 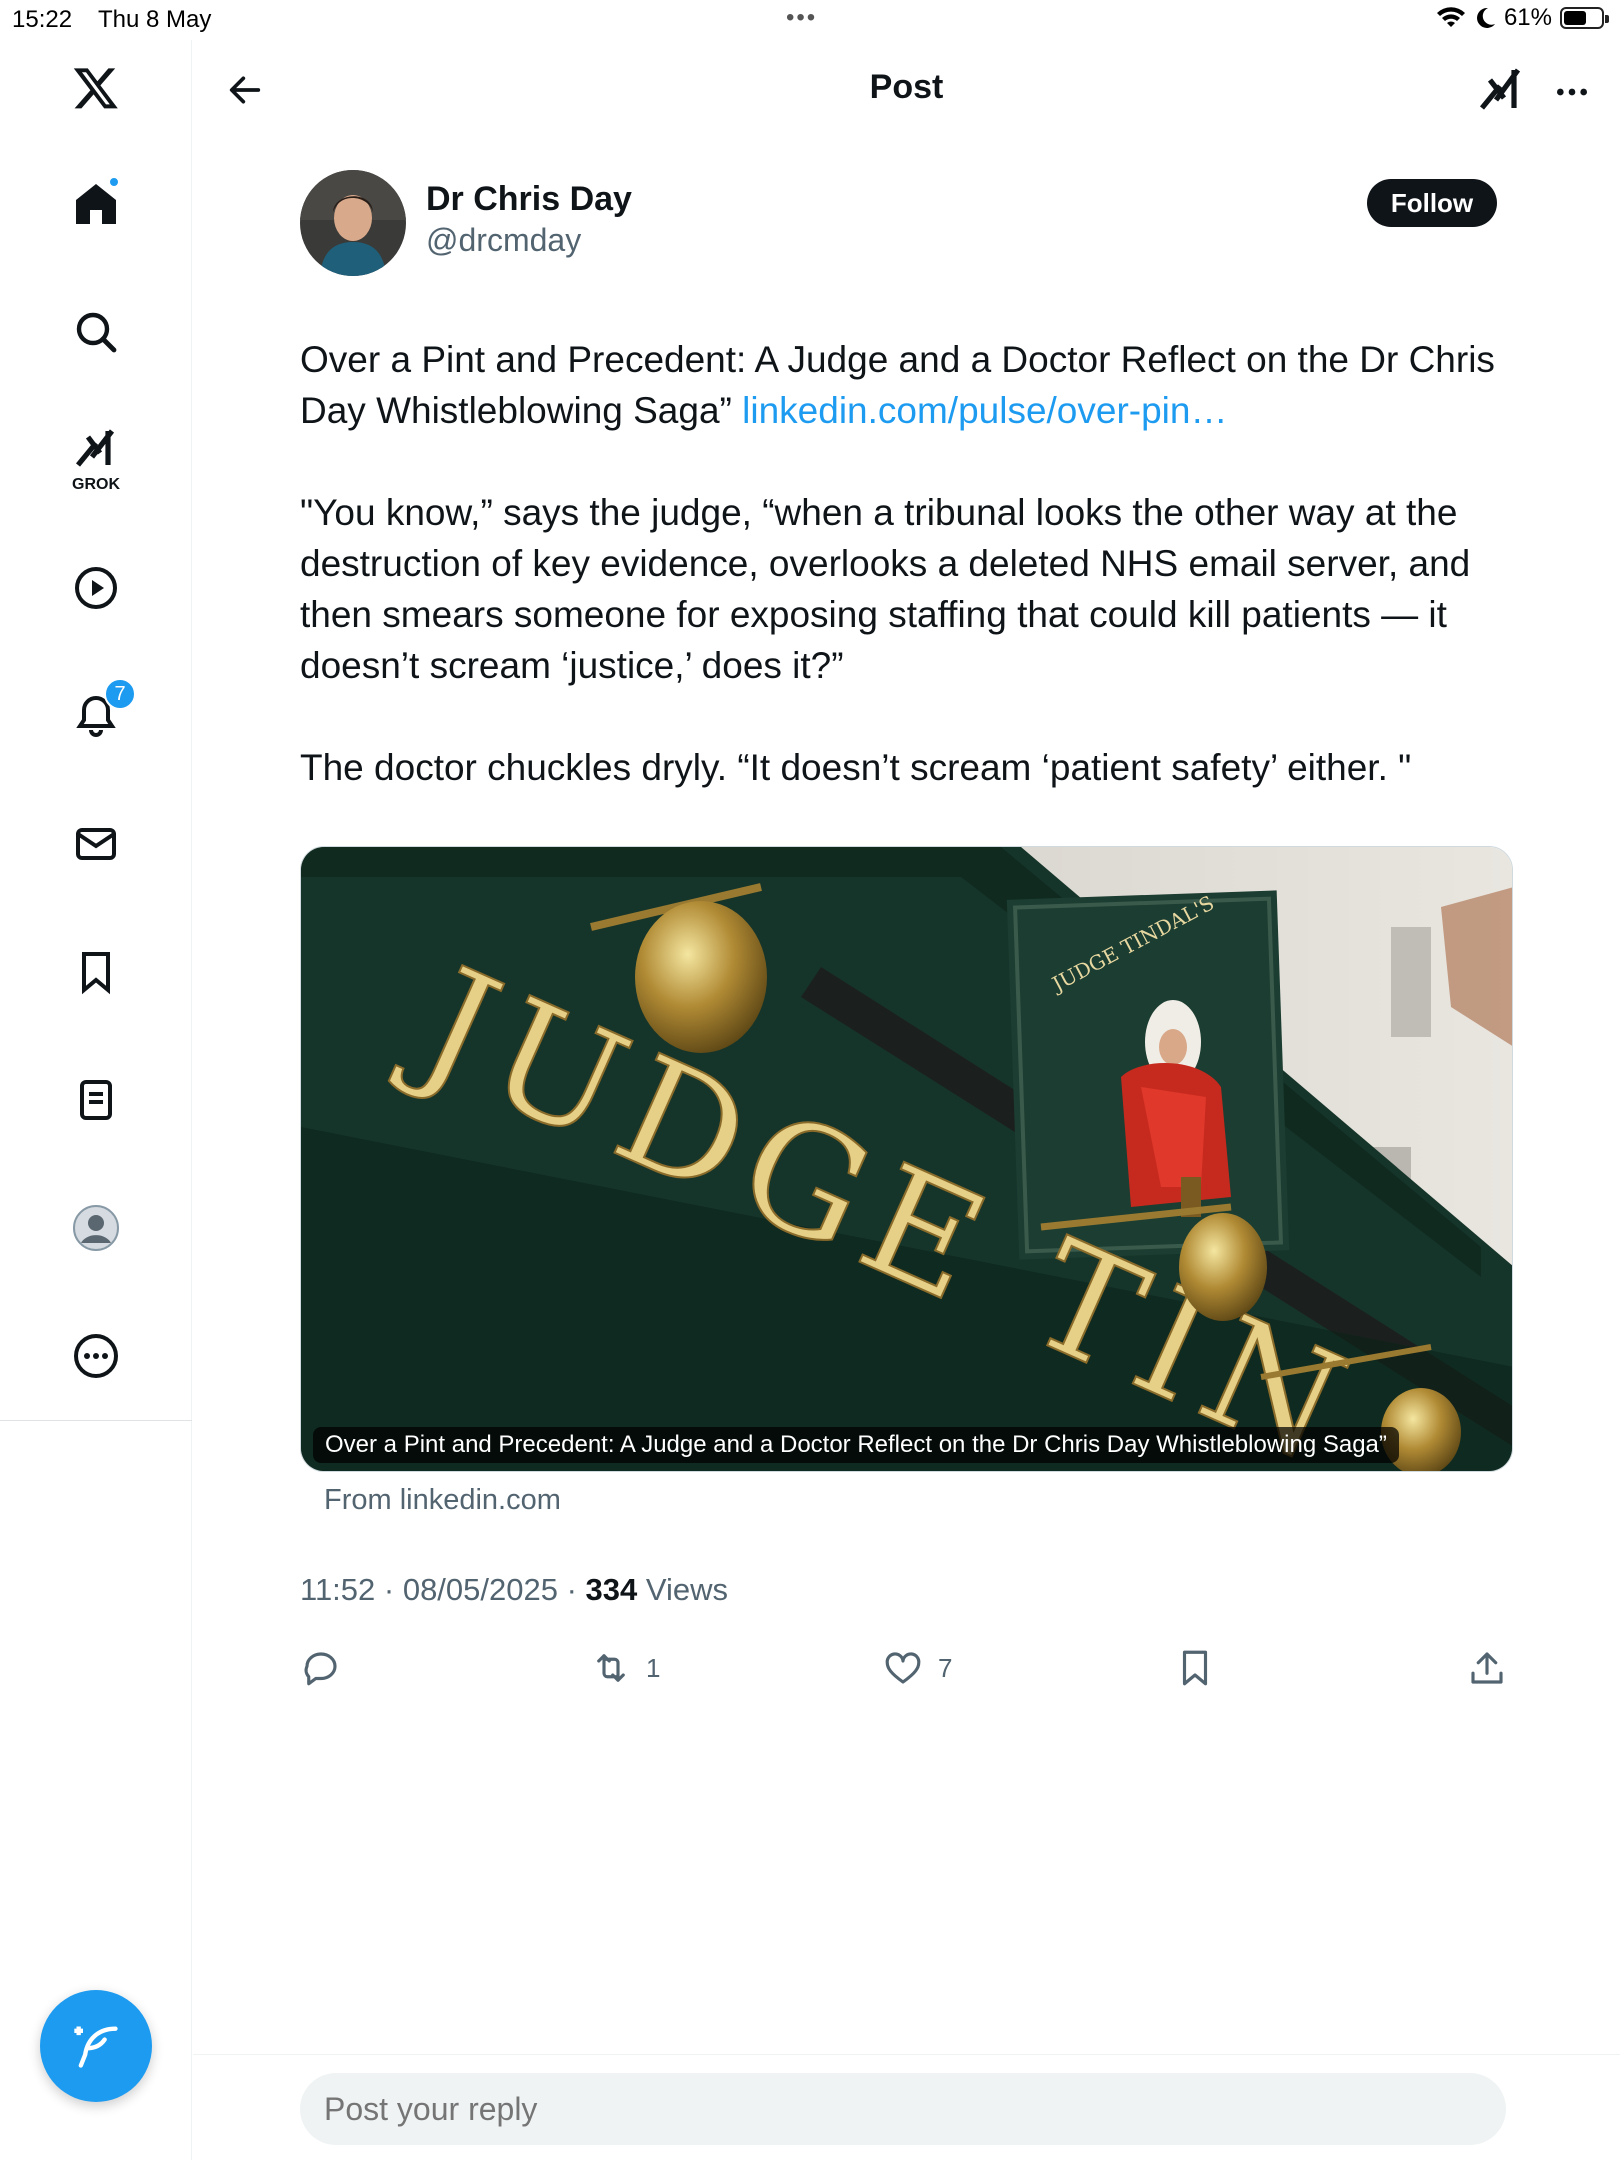 I want to click on post-meta: 11:52 · 08/05/2025 · 334 Views, so click(x=514, y=1590).